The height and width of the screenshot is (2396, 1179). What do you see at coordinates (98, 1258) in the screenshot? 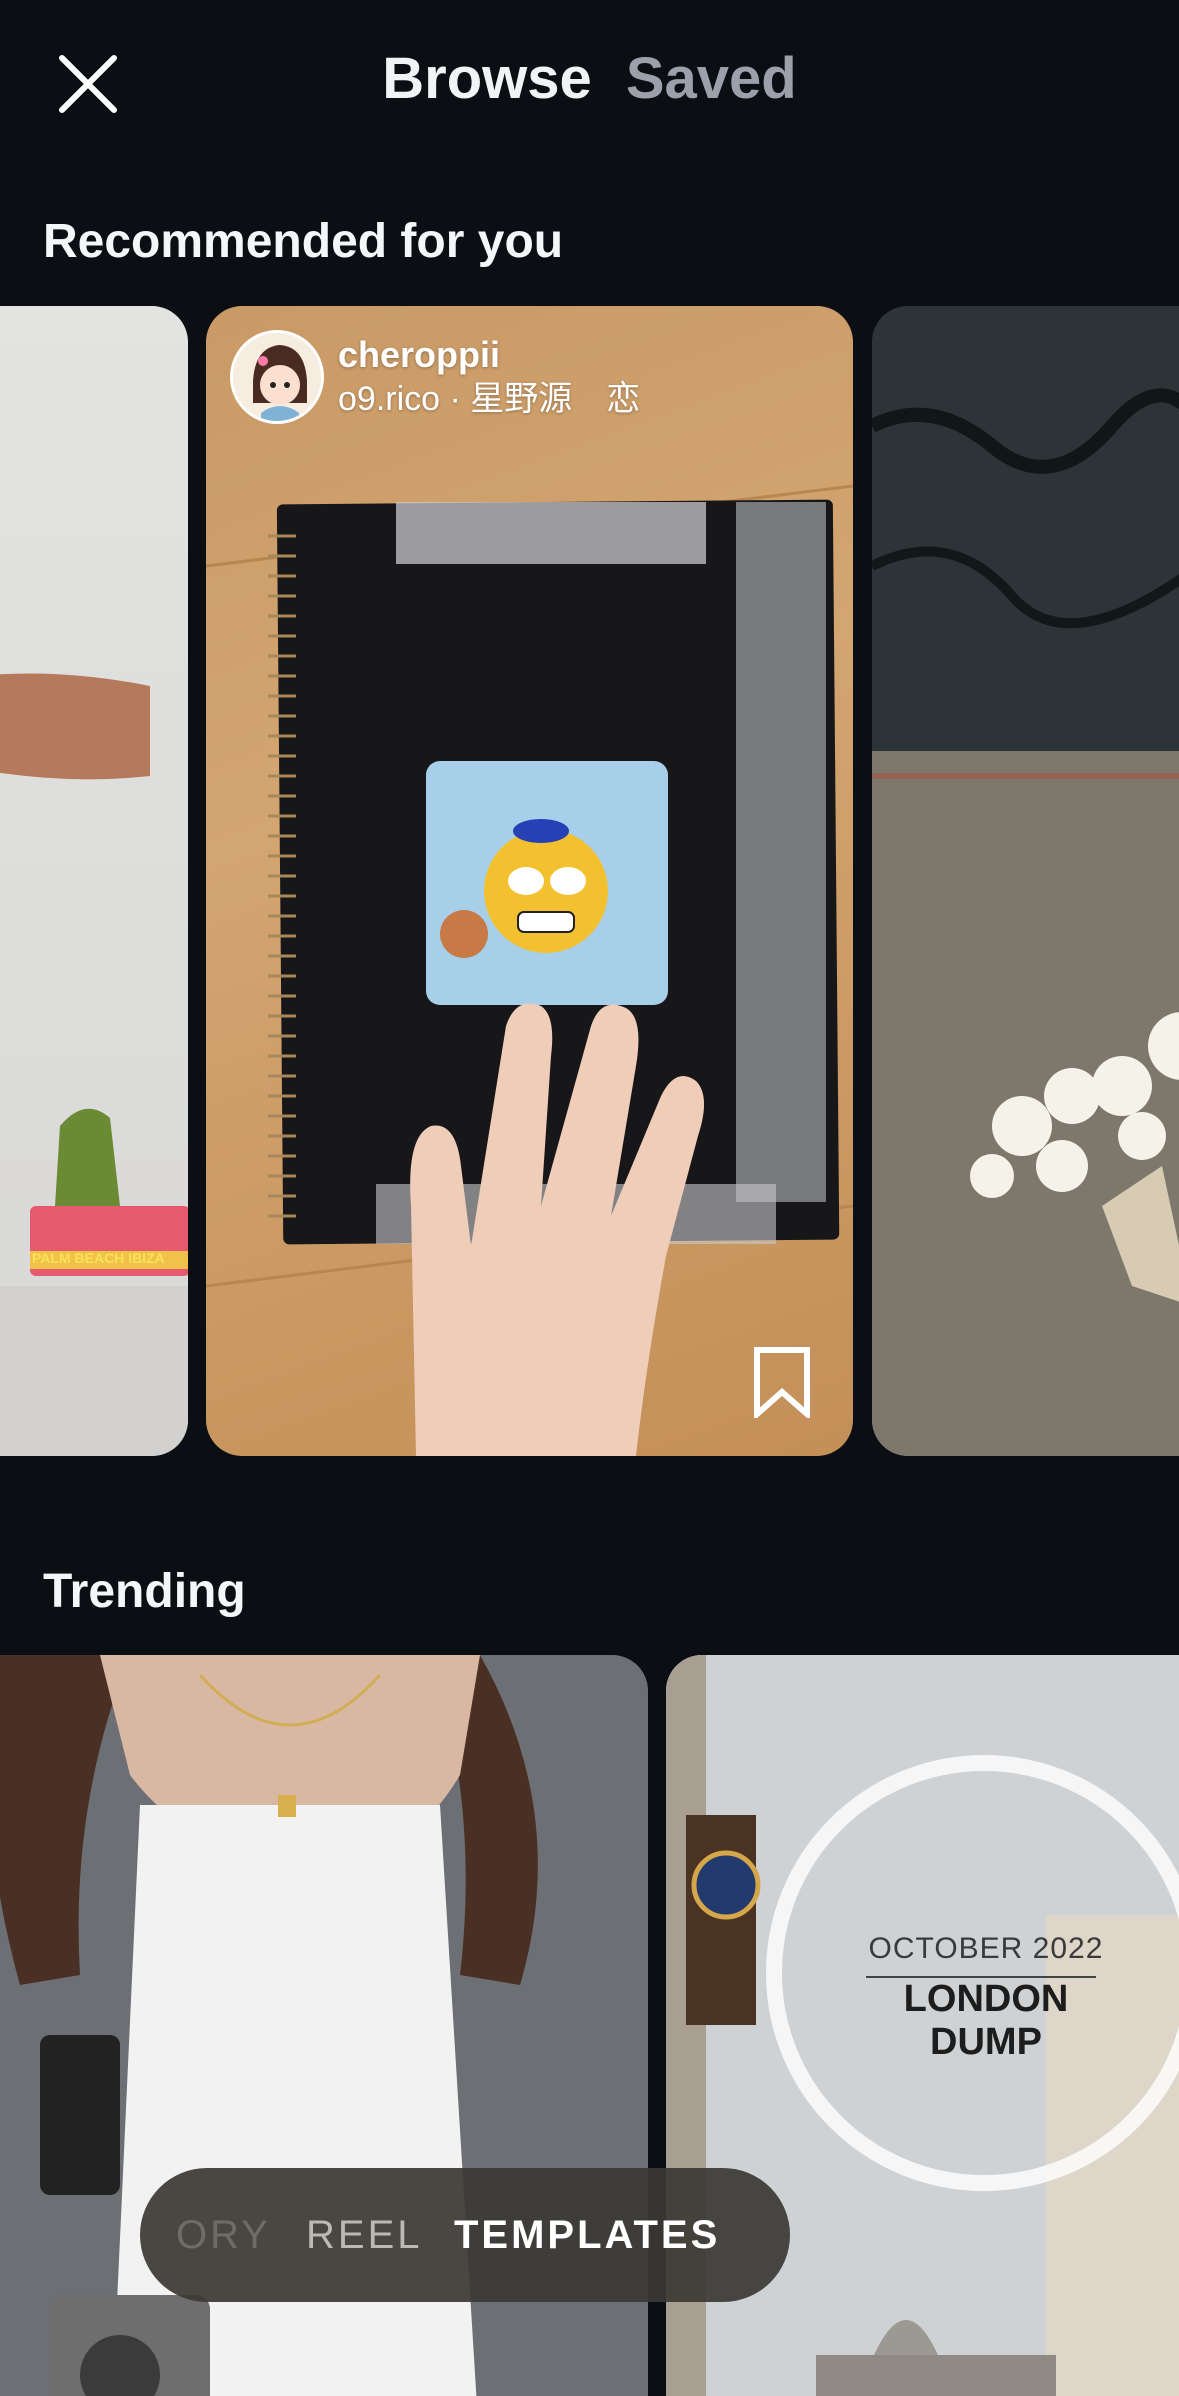
I see `book-cover-text: PALM BEACH IBIZA` at bounding box center [98, 1258].